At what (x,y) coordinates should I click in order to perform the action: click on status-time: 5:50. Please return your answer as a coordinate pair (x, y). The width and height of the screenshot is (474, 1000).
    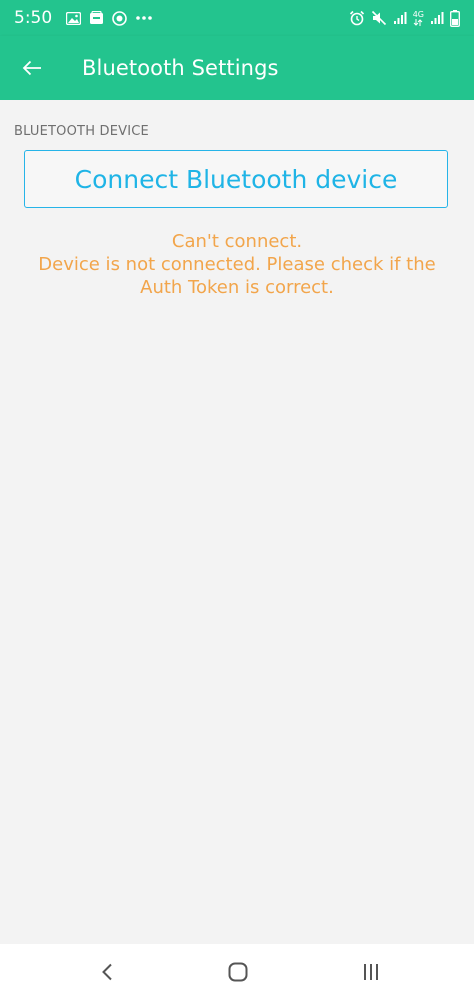
    Looking at the image, I should click on (33, 18).